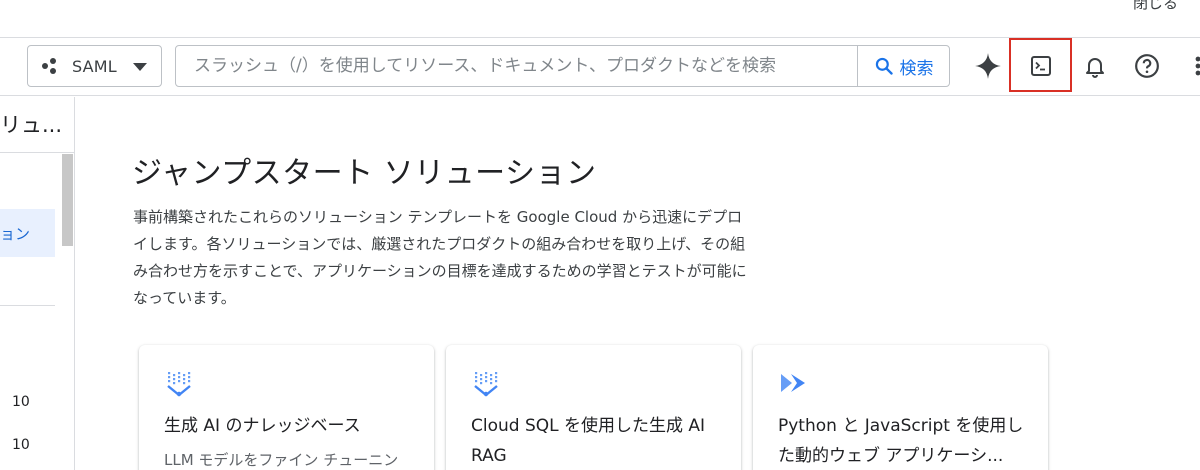  I want to click on project-picker-button: SAML, so click(94, 66).